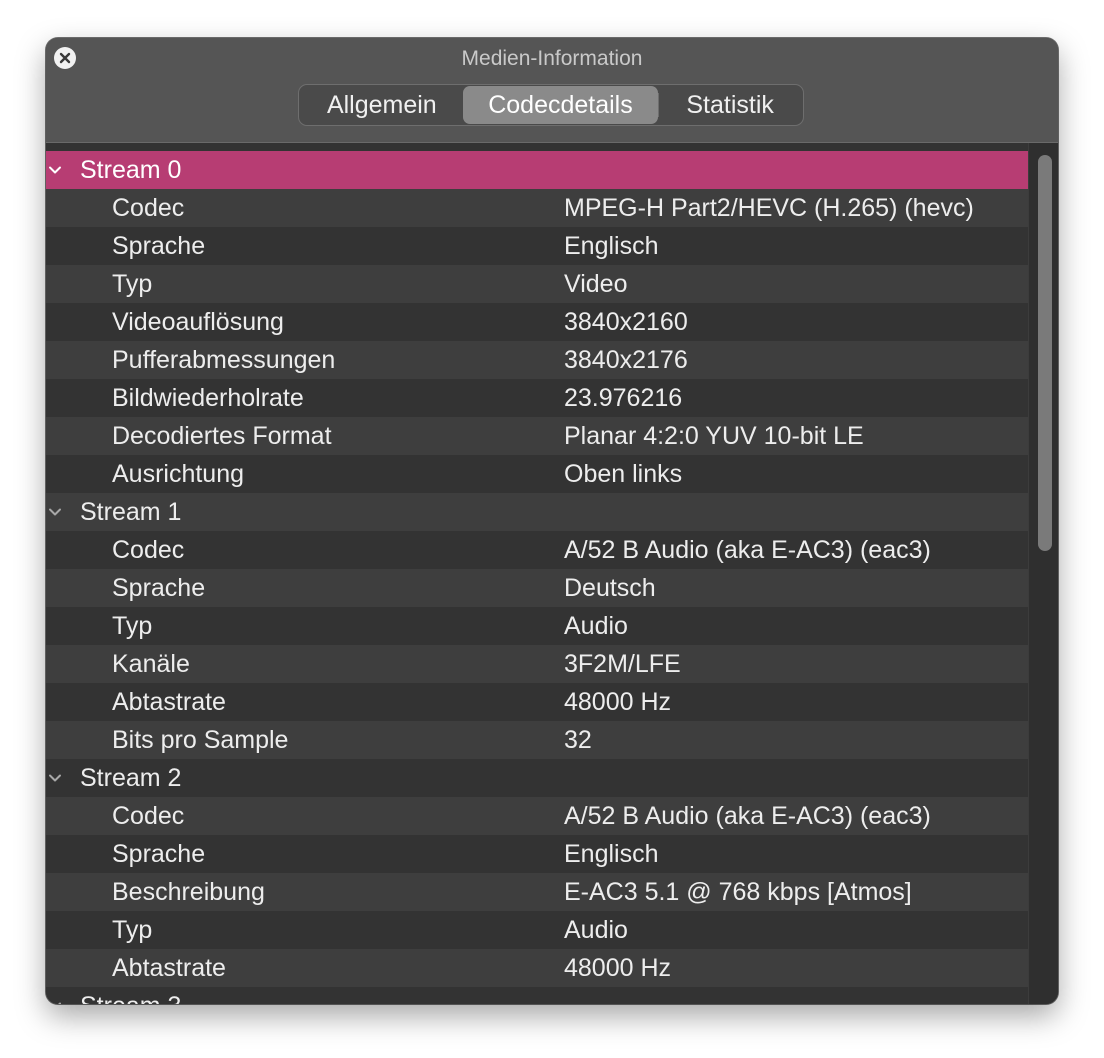 The image size is (1104, 1058). Describe the element at coordinates (178, 474) in the screenshot. I see `property-key: Ausrichtung` at that location.